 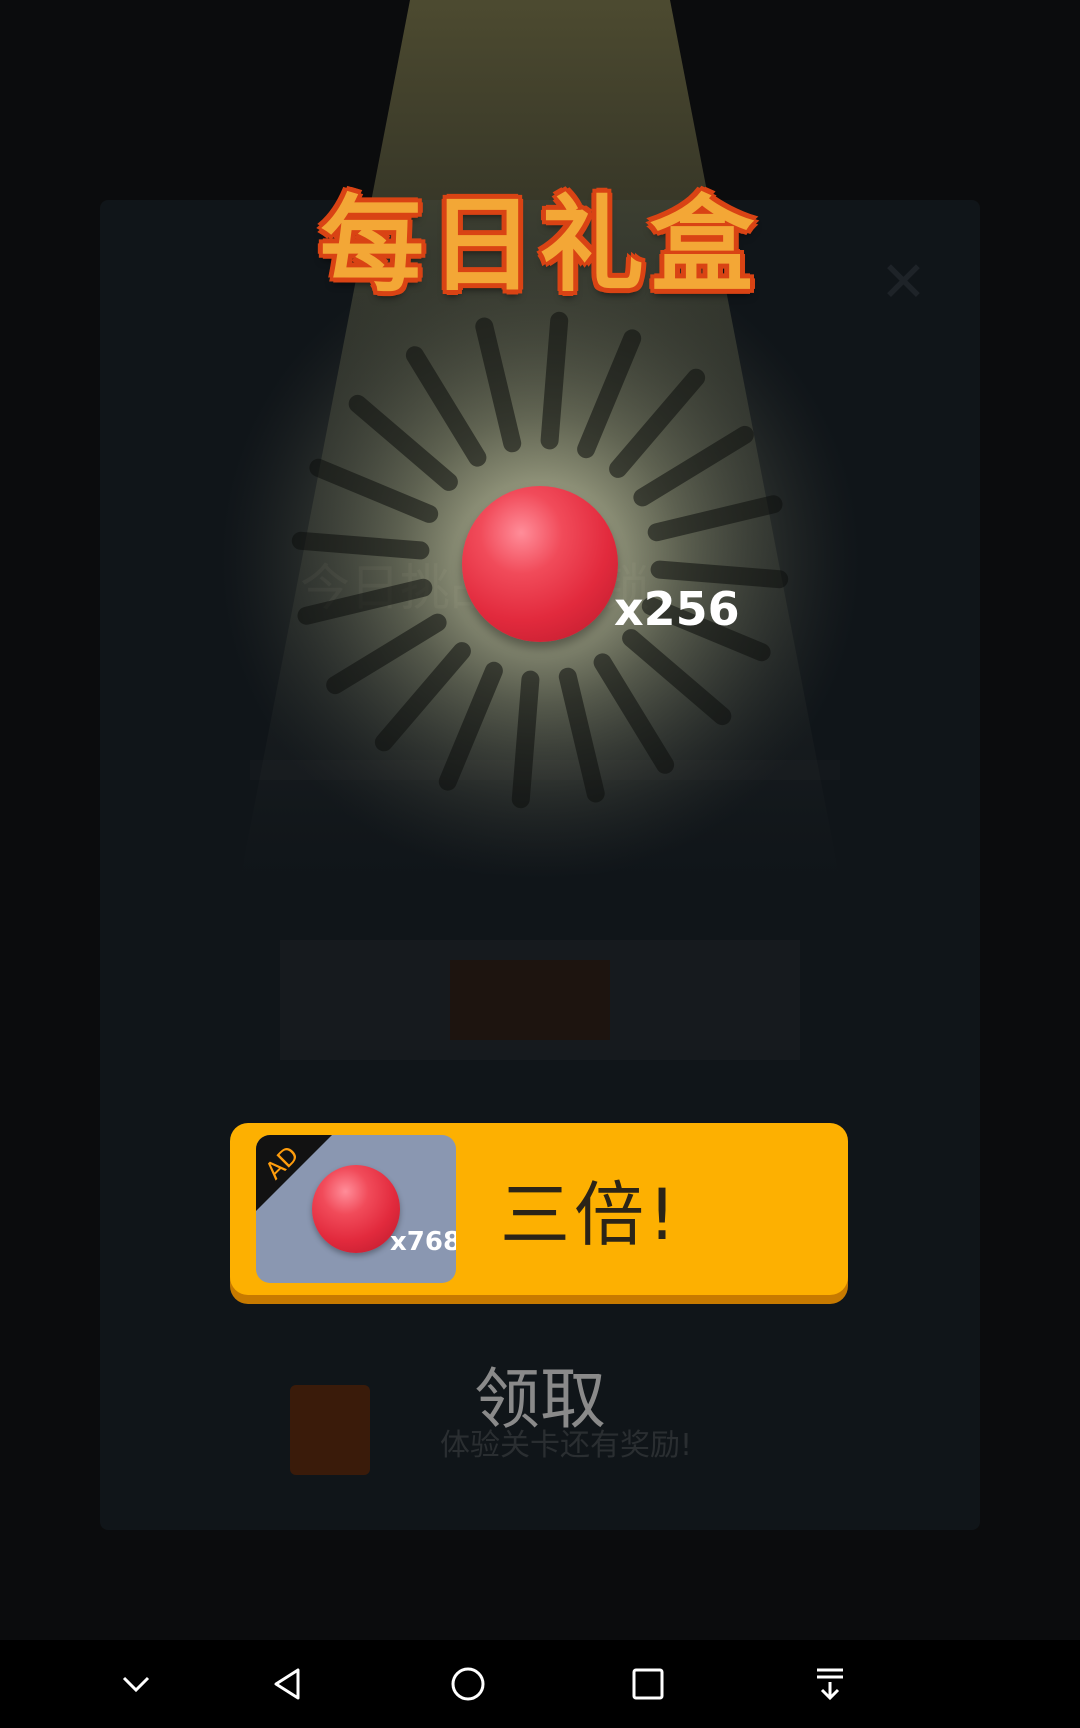 I want to click on chevron-down-icon, so click(x=136, y=1684).